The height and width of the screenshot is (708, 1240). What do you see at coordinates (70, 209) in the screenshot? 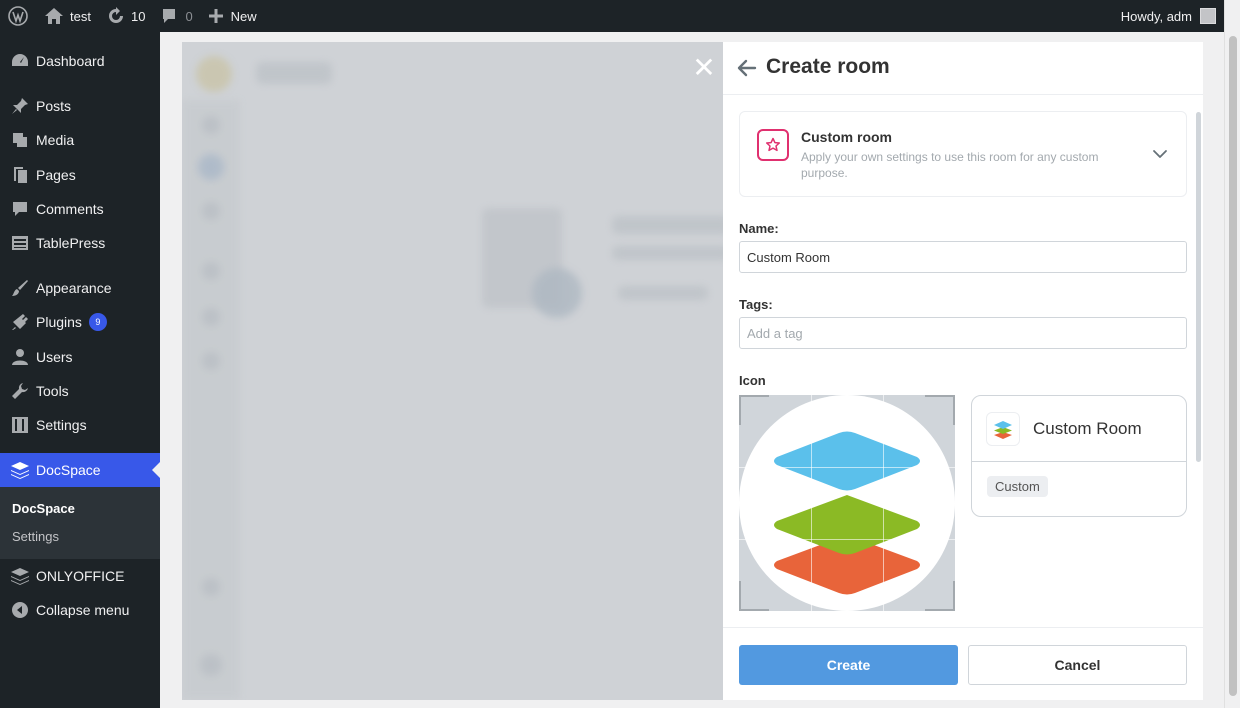
I see `sidebar-item-label: Comments` at bounding box center [70, 209].